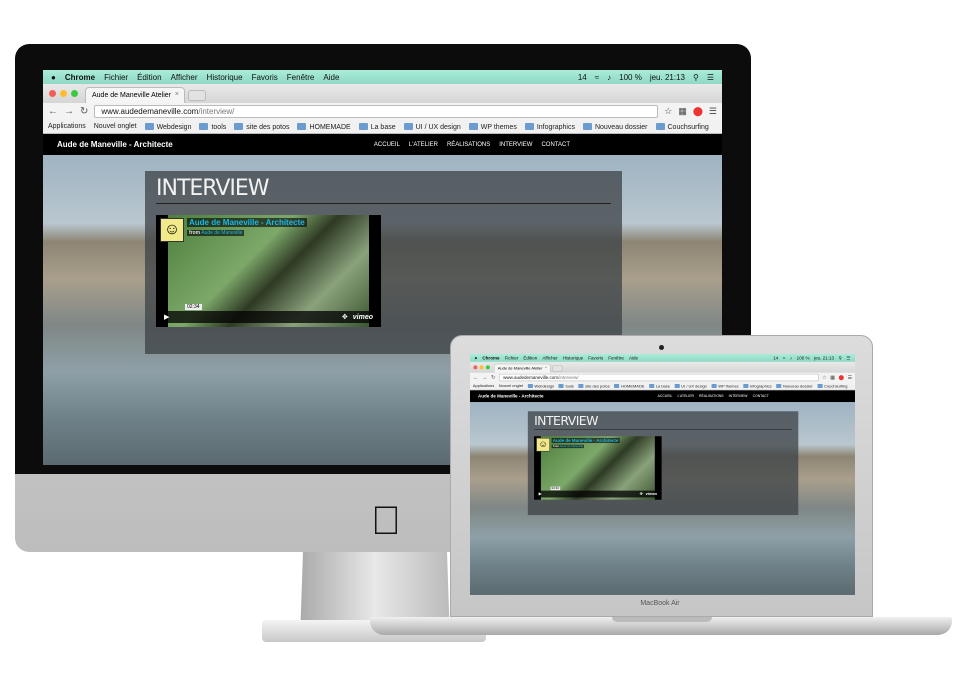  What do you see at coordinates (135, 95) in the screenshot?
I see `browser-tab: Aude de Maneville Atelier ×` at bounding box center [135, 95].